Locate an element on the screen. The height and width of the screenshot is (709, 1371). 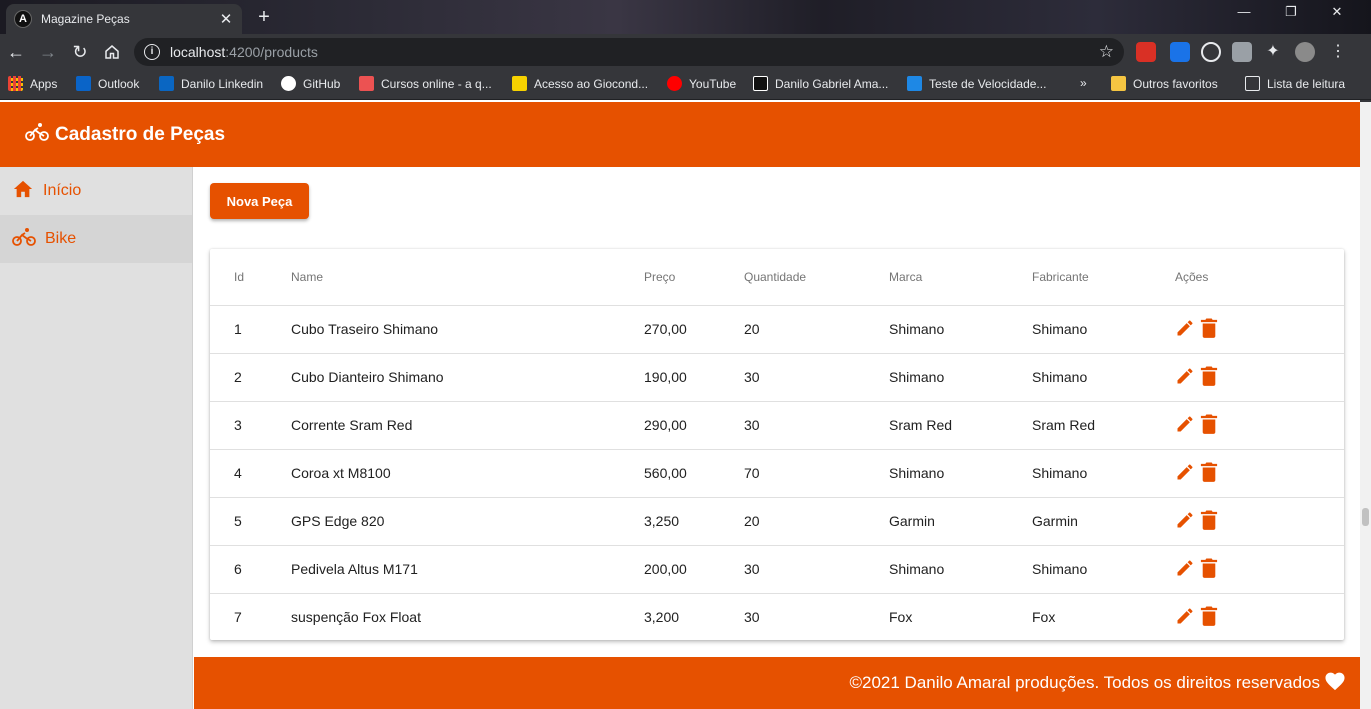
nav-item-bike: Bike is located at coordinates (96, 239).